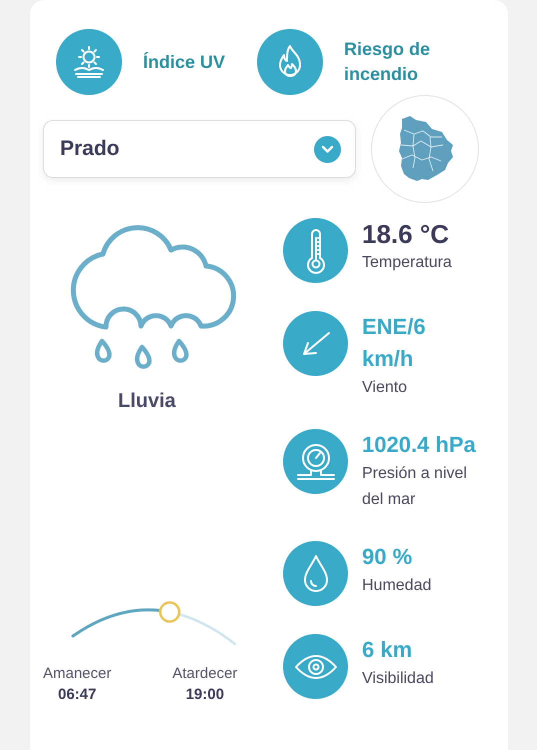  I want to click on wind-label: Viento, so click(385, 388).